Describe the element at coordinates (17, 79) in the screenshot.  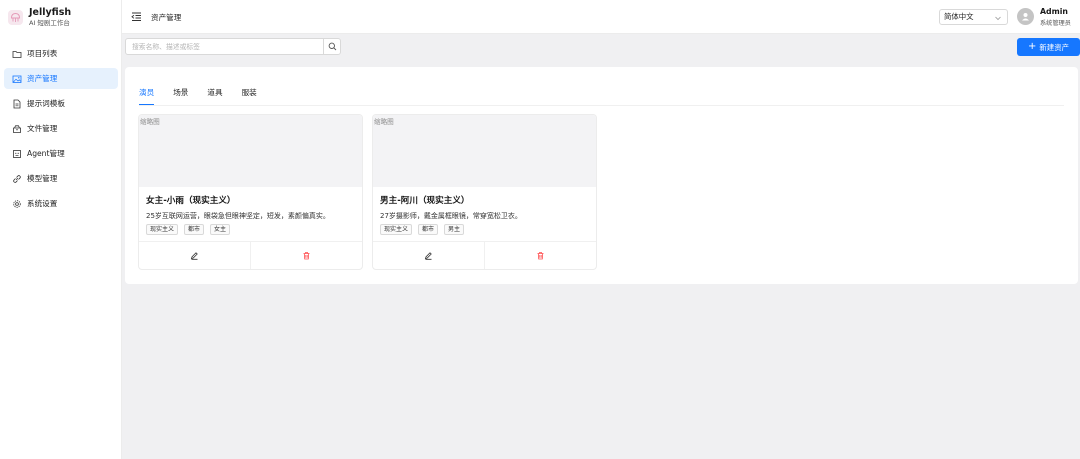
I see `image-icon` at that location.